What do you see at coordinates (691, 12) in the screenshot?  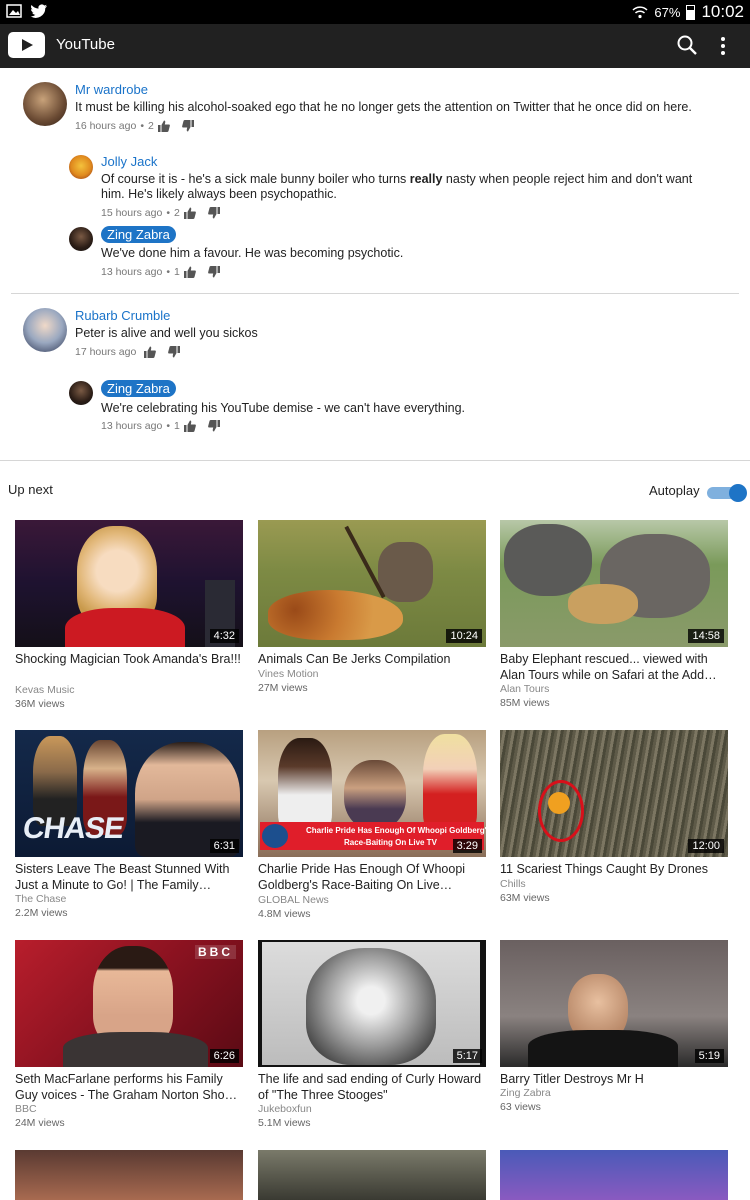 I see `battery-icon` at bounding box center [691, 12].